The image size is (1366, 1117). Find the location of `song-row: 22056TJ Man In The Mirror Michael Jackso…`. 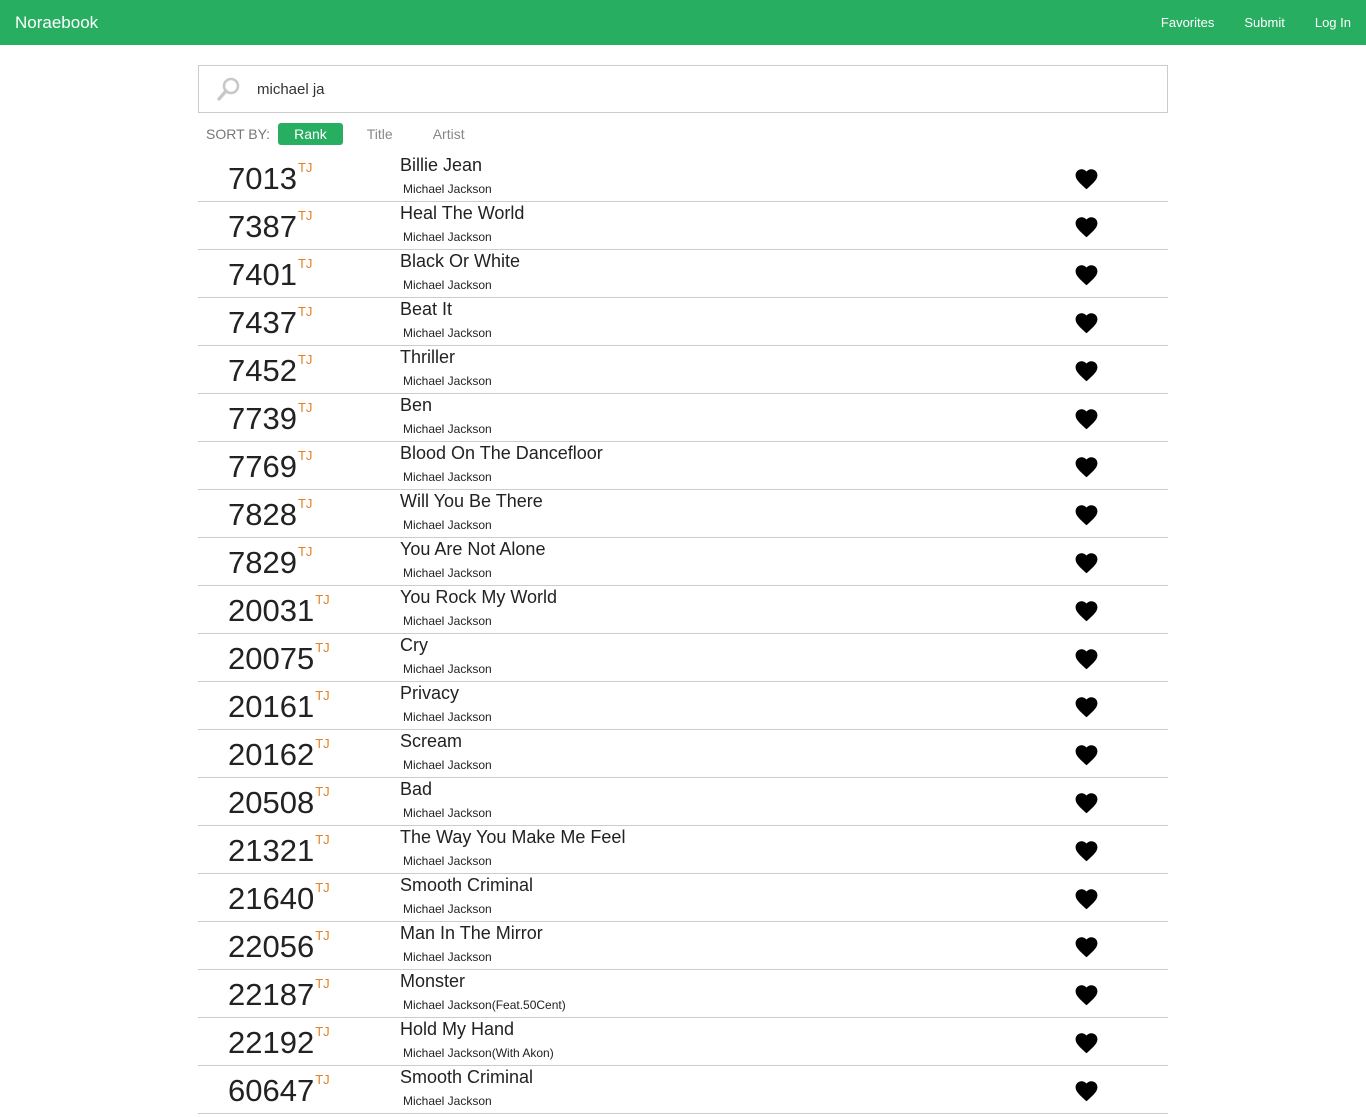

song-row: 22056TJ Man In The Mirror Michael Jackso… is located at coordinates (683, 946).